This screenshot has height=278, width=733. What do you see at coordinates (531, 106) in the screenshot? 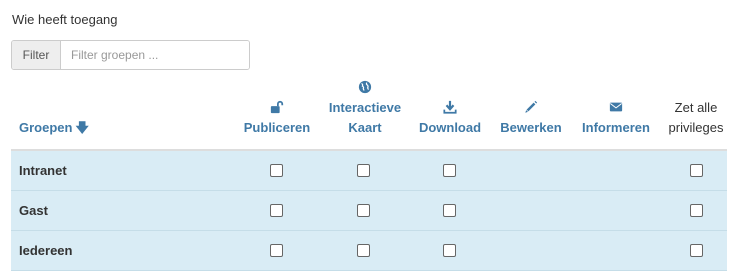
I see `pencil-icon` at bounding box center [531, 106].